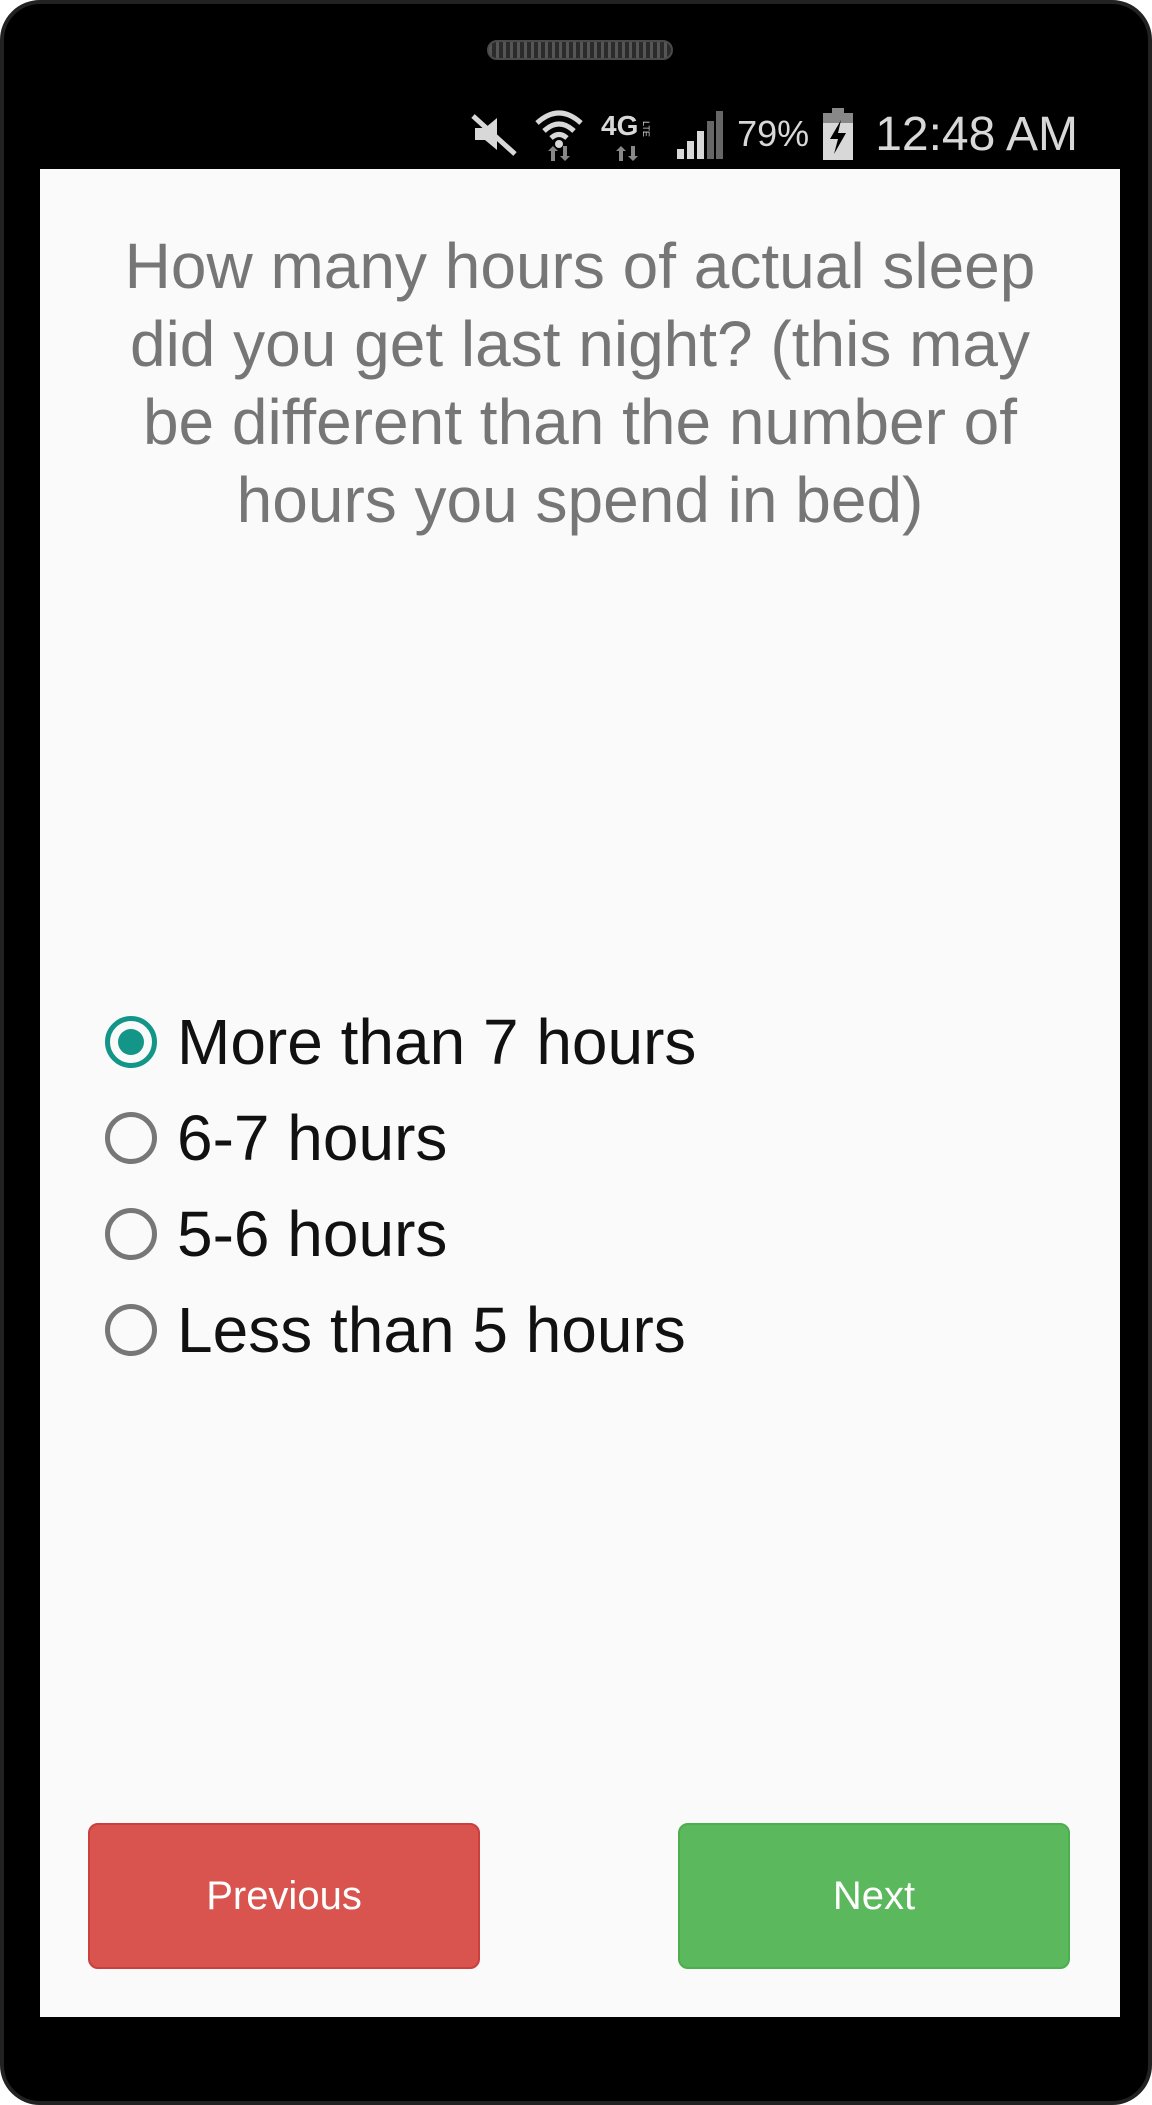 The height and width of the screenshot is (2105, 1152). Describe the element at coordinates (580, 50) in the screenshot. I see `speaker-grille` at that location.